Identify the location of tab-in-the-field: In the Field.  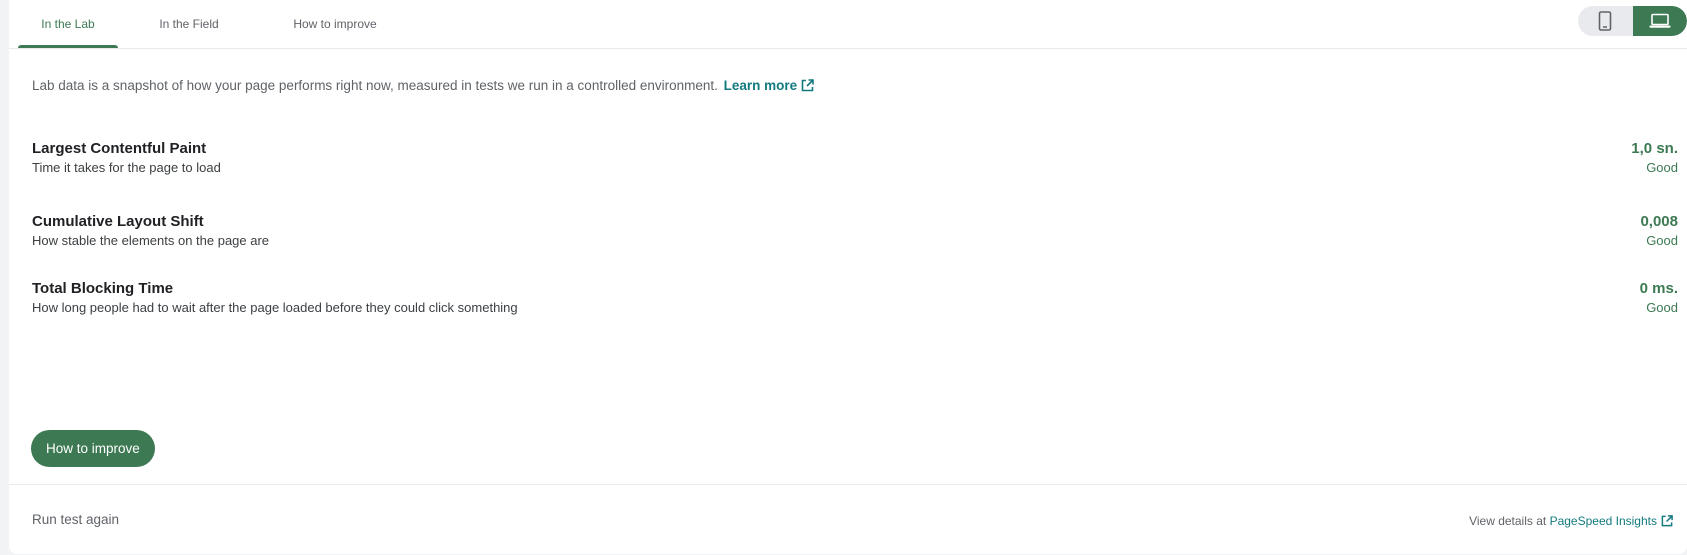
(189, 24).